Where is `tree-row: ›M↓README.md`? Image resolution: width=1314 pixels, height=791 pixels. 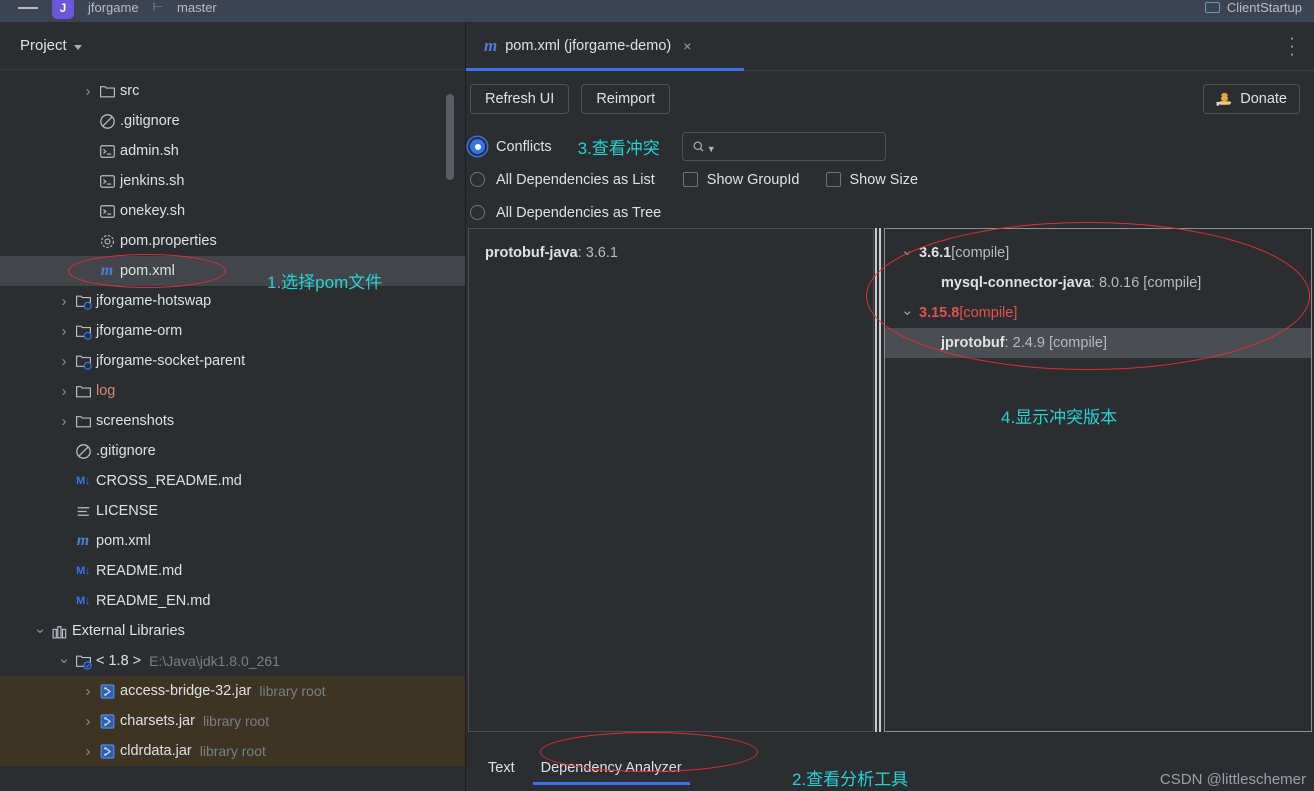 tree-row: ›M↓README.md is located at coordinates (232, 571).